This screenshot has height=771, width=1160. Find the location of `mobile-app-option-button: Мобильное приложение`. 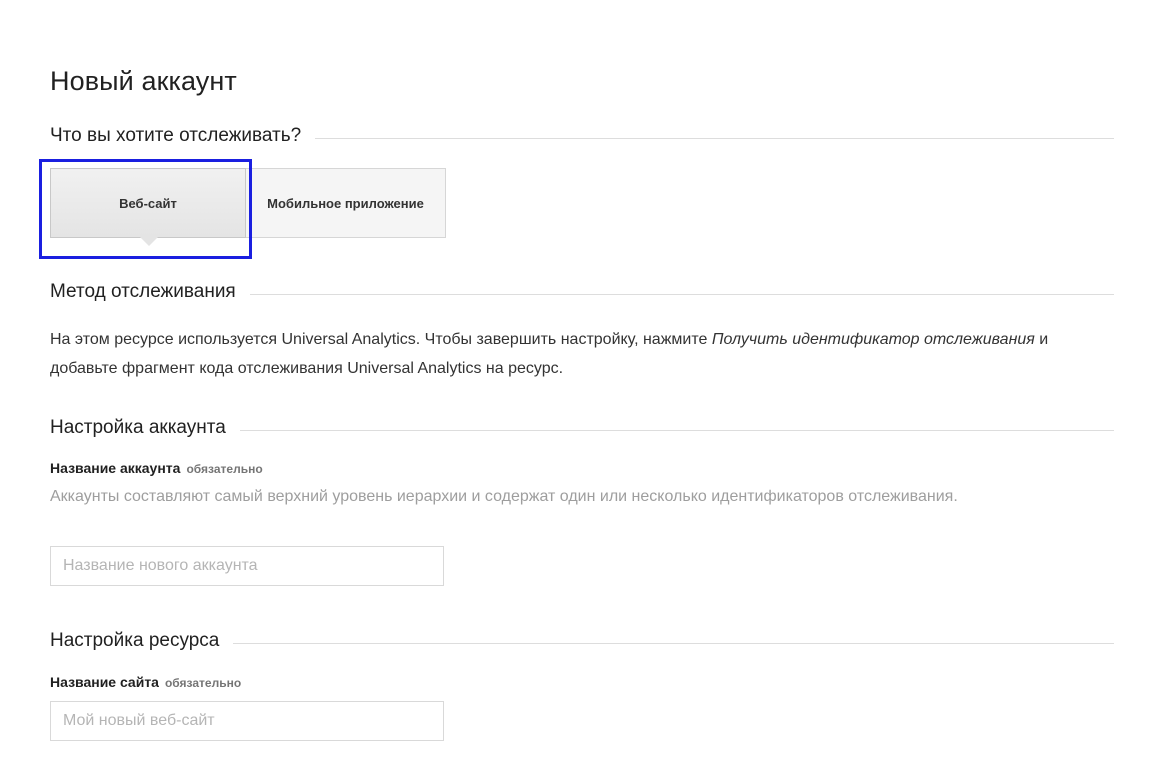

mobile-app-option-button: Мобильное приложение is located at coordinates (346, 203).